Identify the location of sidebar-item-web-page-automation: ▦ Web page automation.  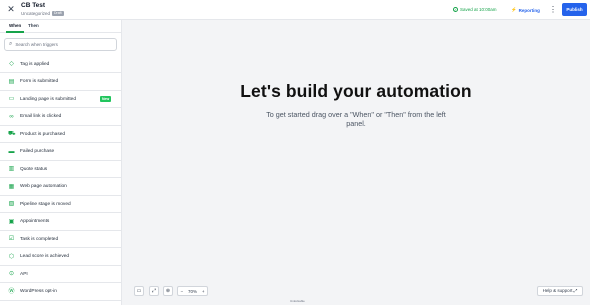
(60, 187).